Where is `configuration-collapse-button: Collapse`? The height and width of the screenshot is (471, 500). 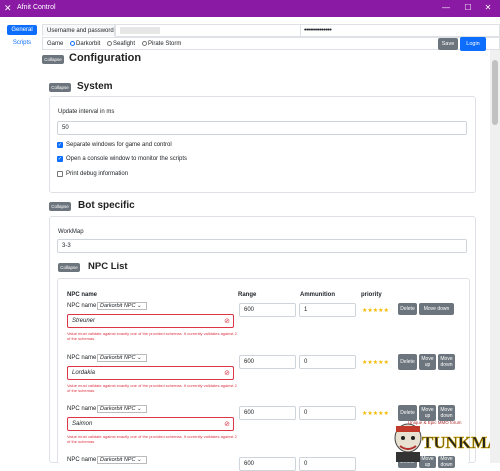
configuration-collapse-button: Collapse is located at coordinates (53, 59).